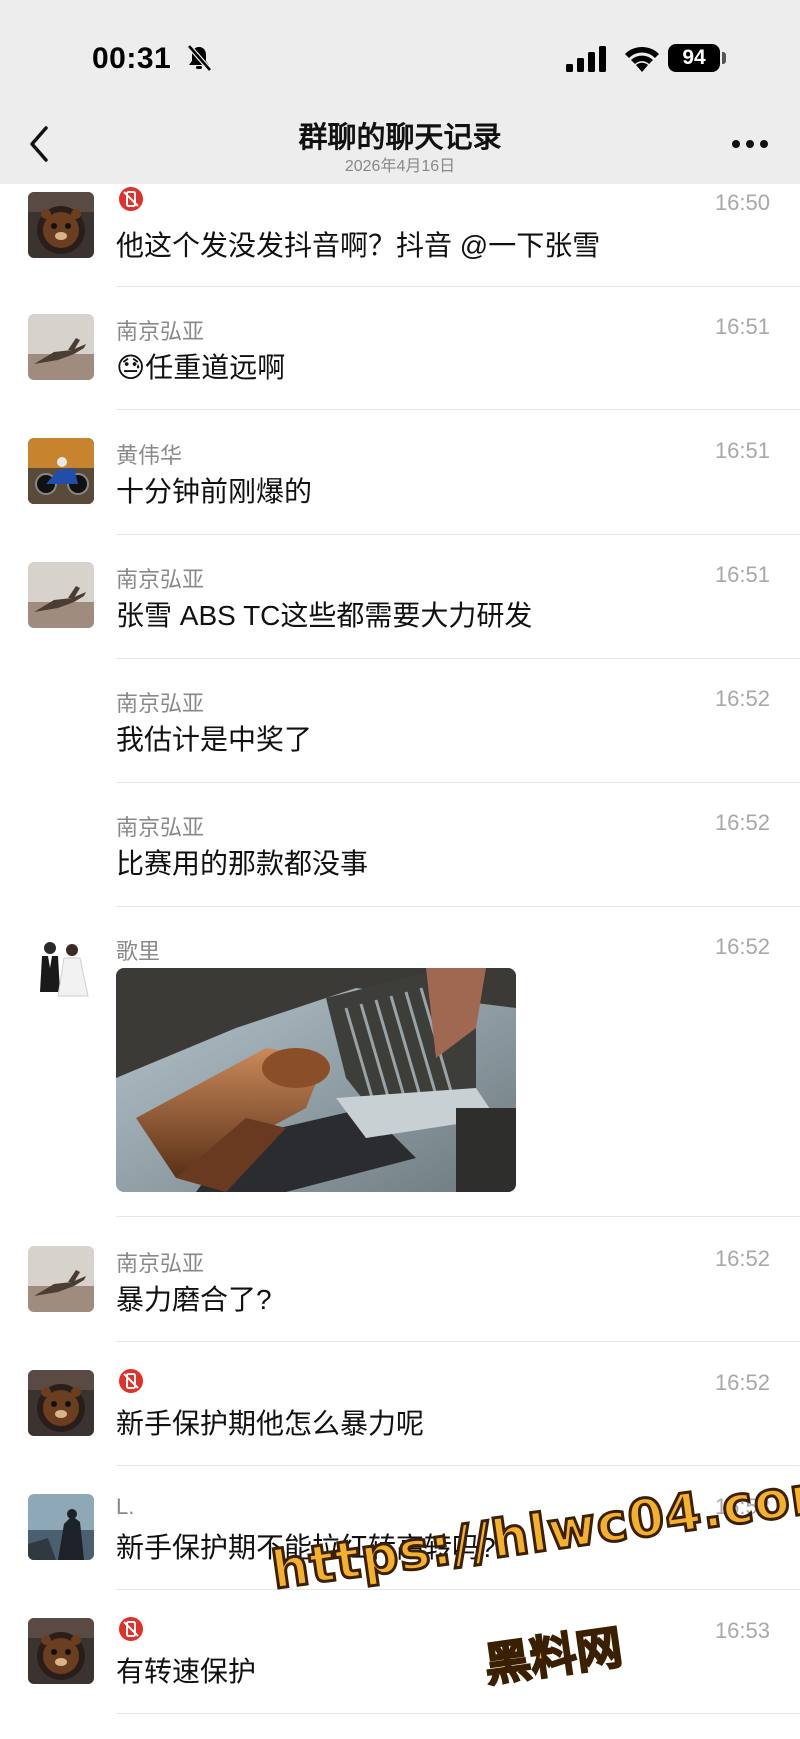  Describe the element at coordinates (400, 358) in the screenshot. I see `chat-message: 南京弘亚 16:51 😓任重道远啊` at that location.